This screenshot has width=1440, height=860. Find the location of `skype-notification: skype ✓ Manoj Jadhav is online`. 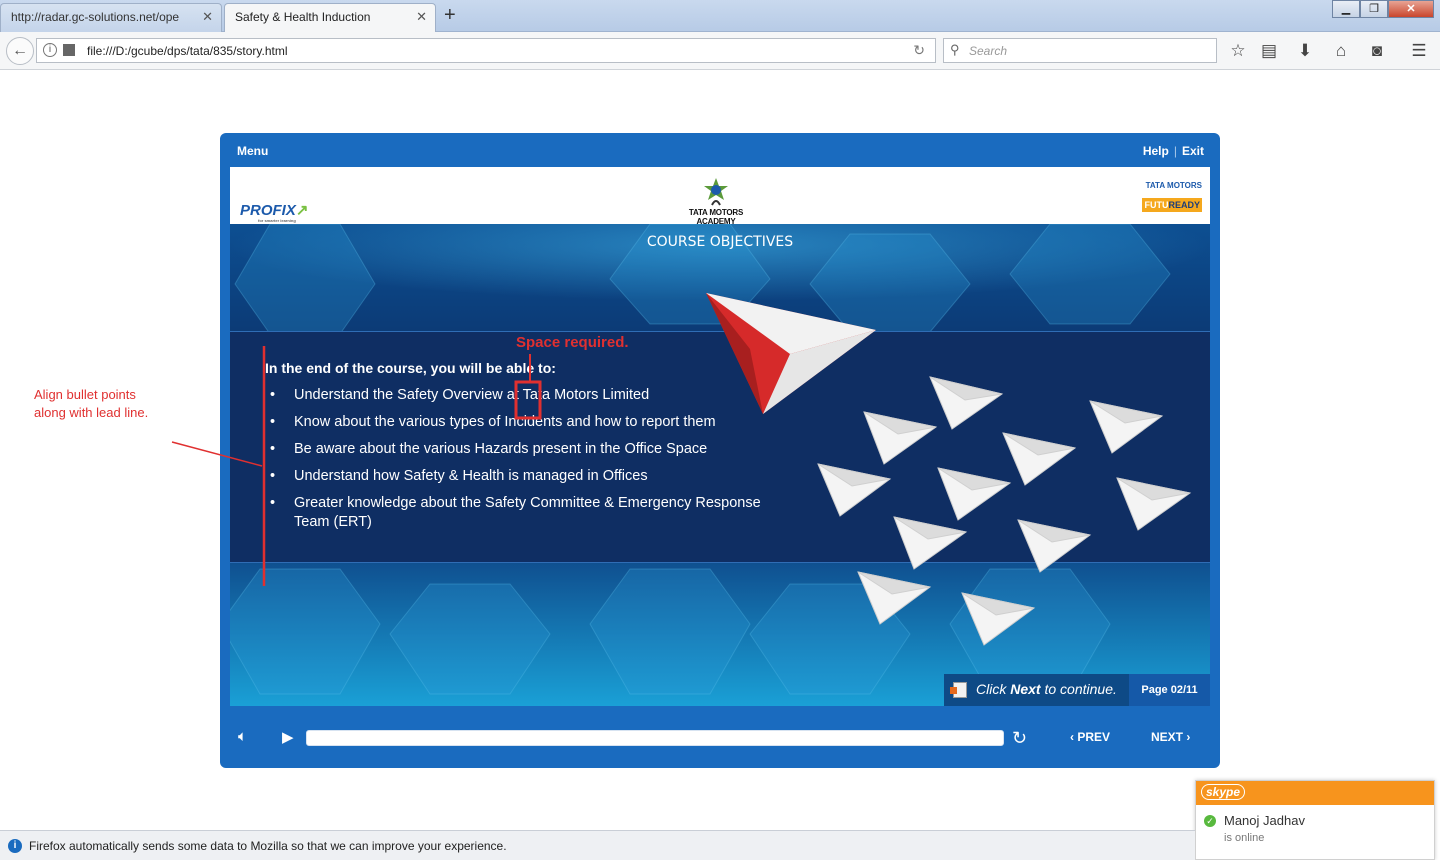

skype-notification: skype ✓ Manoj Jadhav is online is located at coordinates (1315, 820).